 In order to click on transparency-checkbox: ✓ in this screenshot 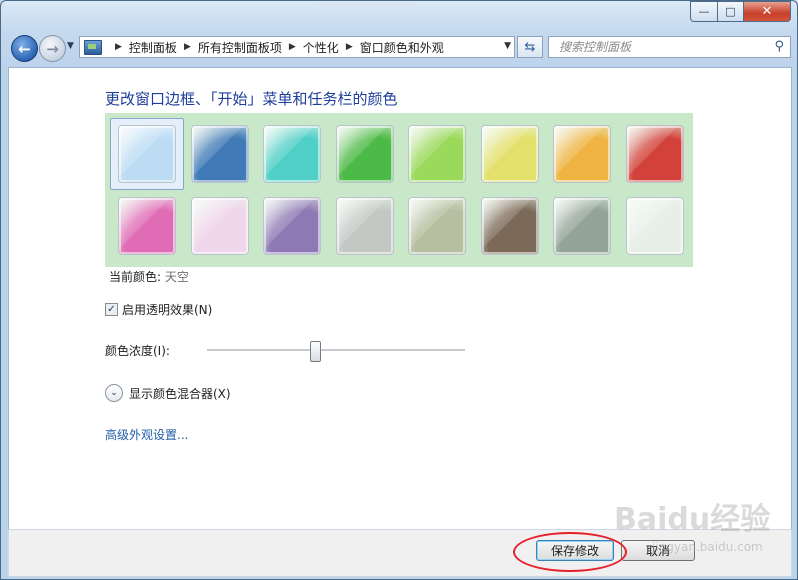, I will do `click(111, 309)`.